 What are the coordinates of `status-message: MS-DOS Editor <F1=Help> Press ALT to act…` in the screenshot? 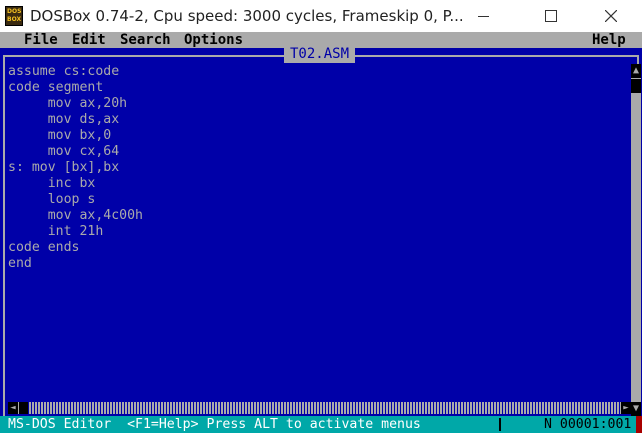 It's located at (214, 424).